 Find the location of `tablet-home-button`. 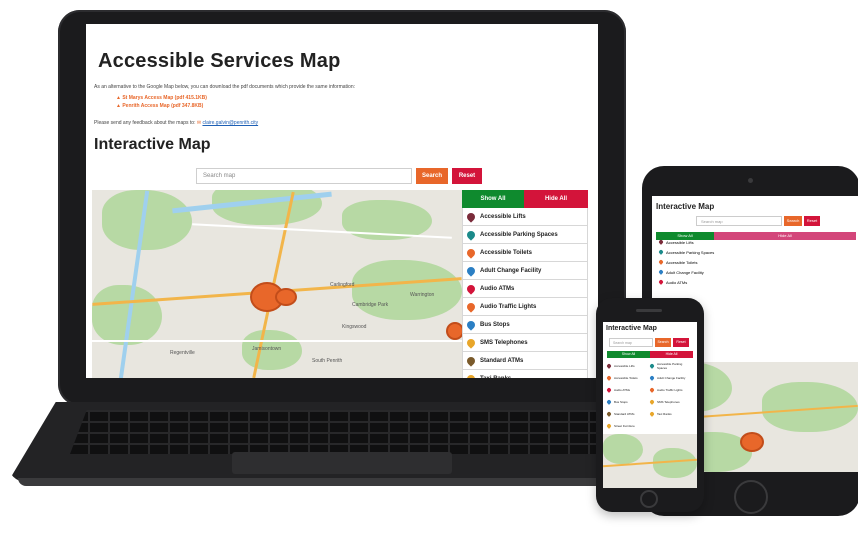

tablet-home-button is located at coordinates (751, 497).